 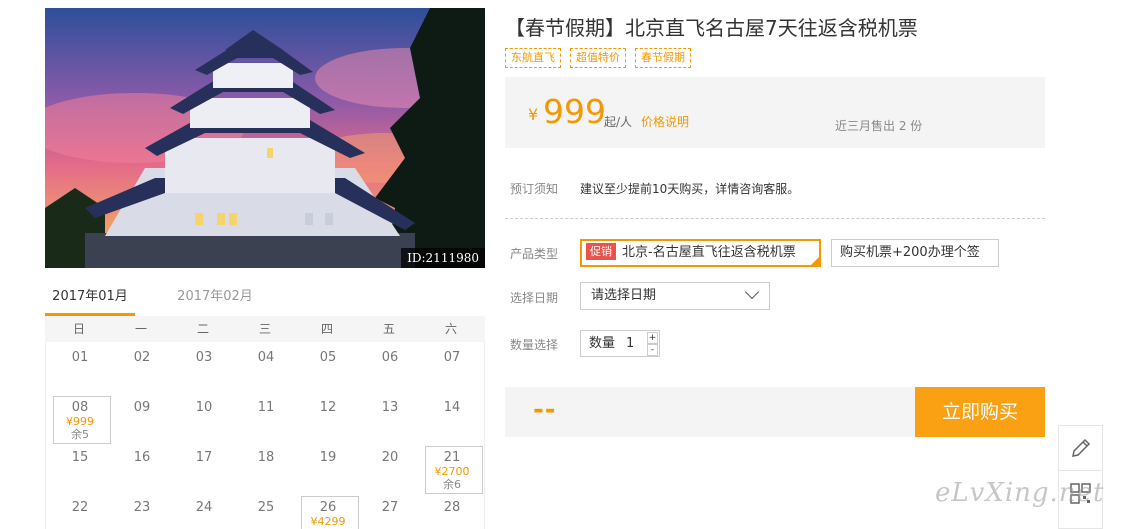 I want to click on price-panel: ¥ 999 起/人 价格说明 近三月售出 2 份, so click(x=775, y=112).